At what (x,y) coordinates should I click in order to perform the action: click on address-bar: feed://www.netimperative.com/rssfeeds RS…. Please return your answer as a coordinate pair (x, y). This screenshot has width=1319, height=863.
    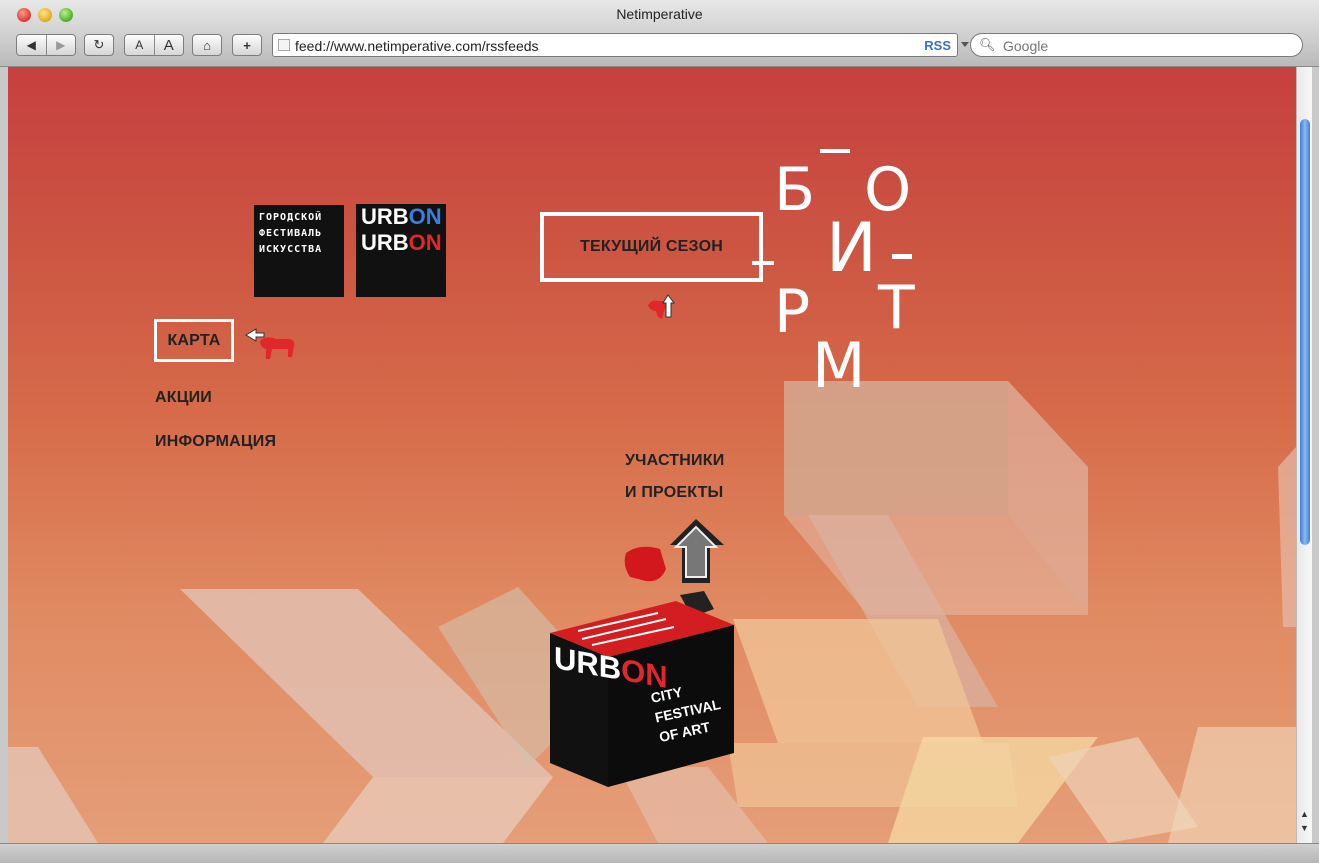
    Looking at the image, I should click on (615, 45).